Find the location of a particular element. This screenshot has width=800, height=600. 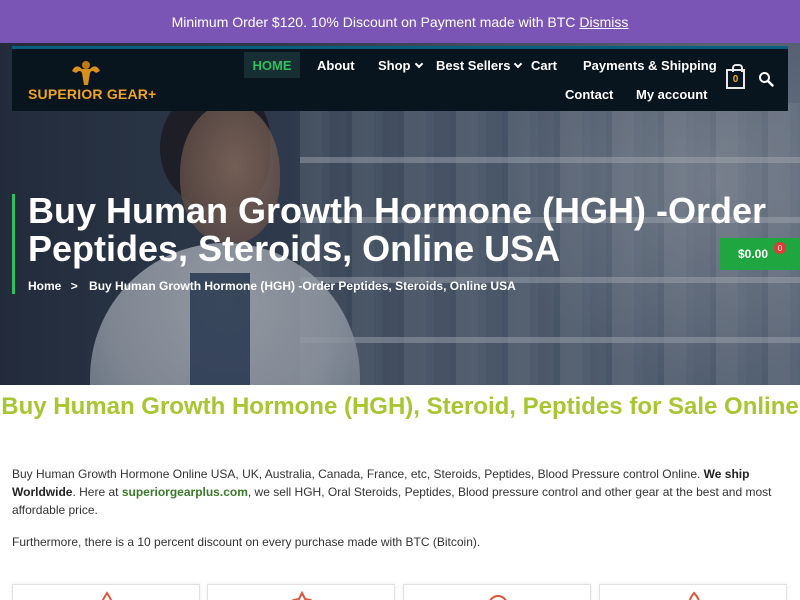

nav-cart: Cart is located at coordinates (544, 65).